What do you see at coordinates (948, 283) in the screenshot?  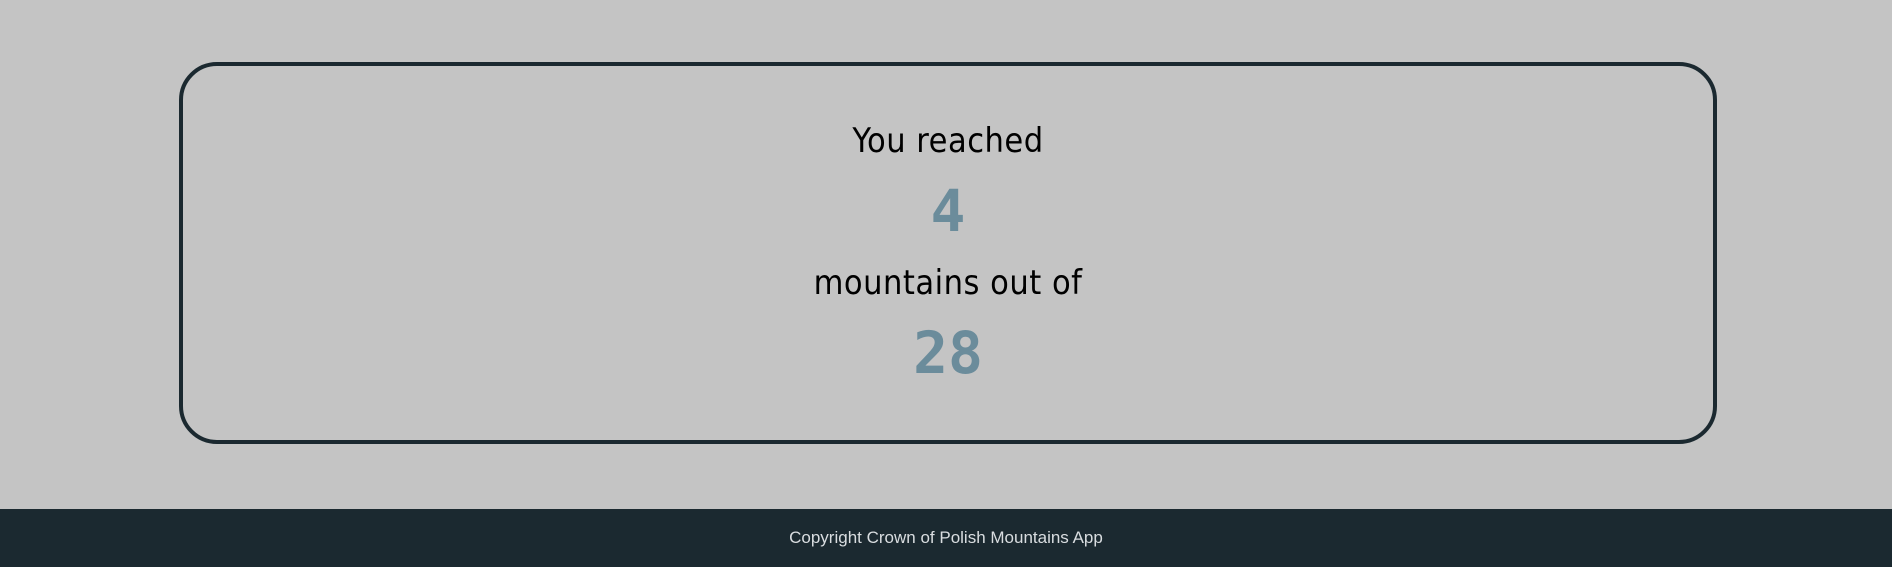 I see `out-of-label: mountains out of` at bounding box center [948, 283].